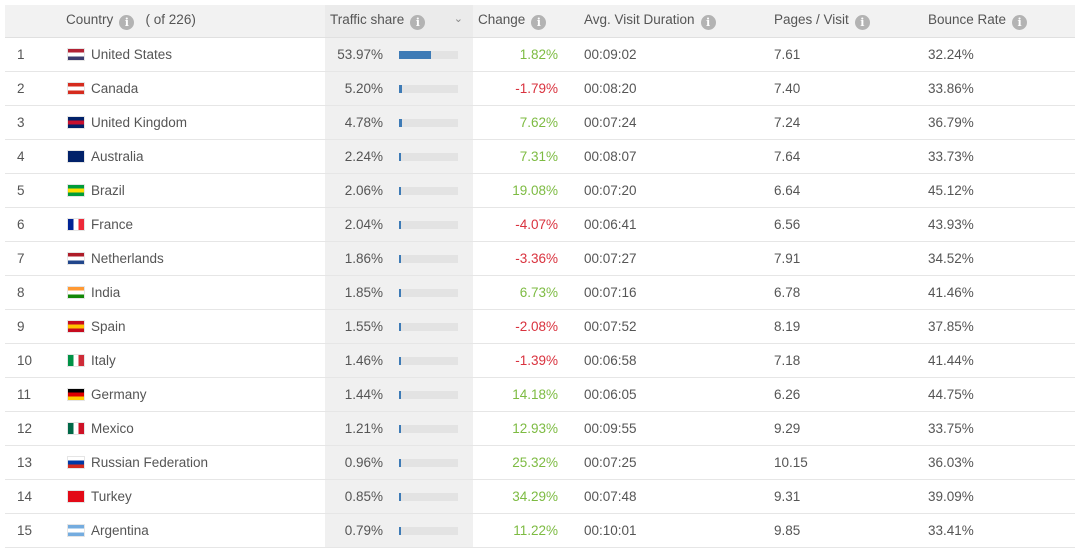 The height and width of the screenshot is (551, 1077). I want to click on traffic-share-cell: 1.85%, so click(399, 292).